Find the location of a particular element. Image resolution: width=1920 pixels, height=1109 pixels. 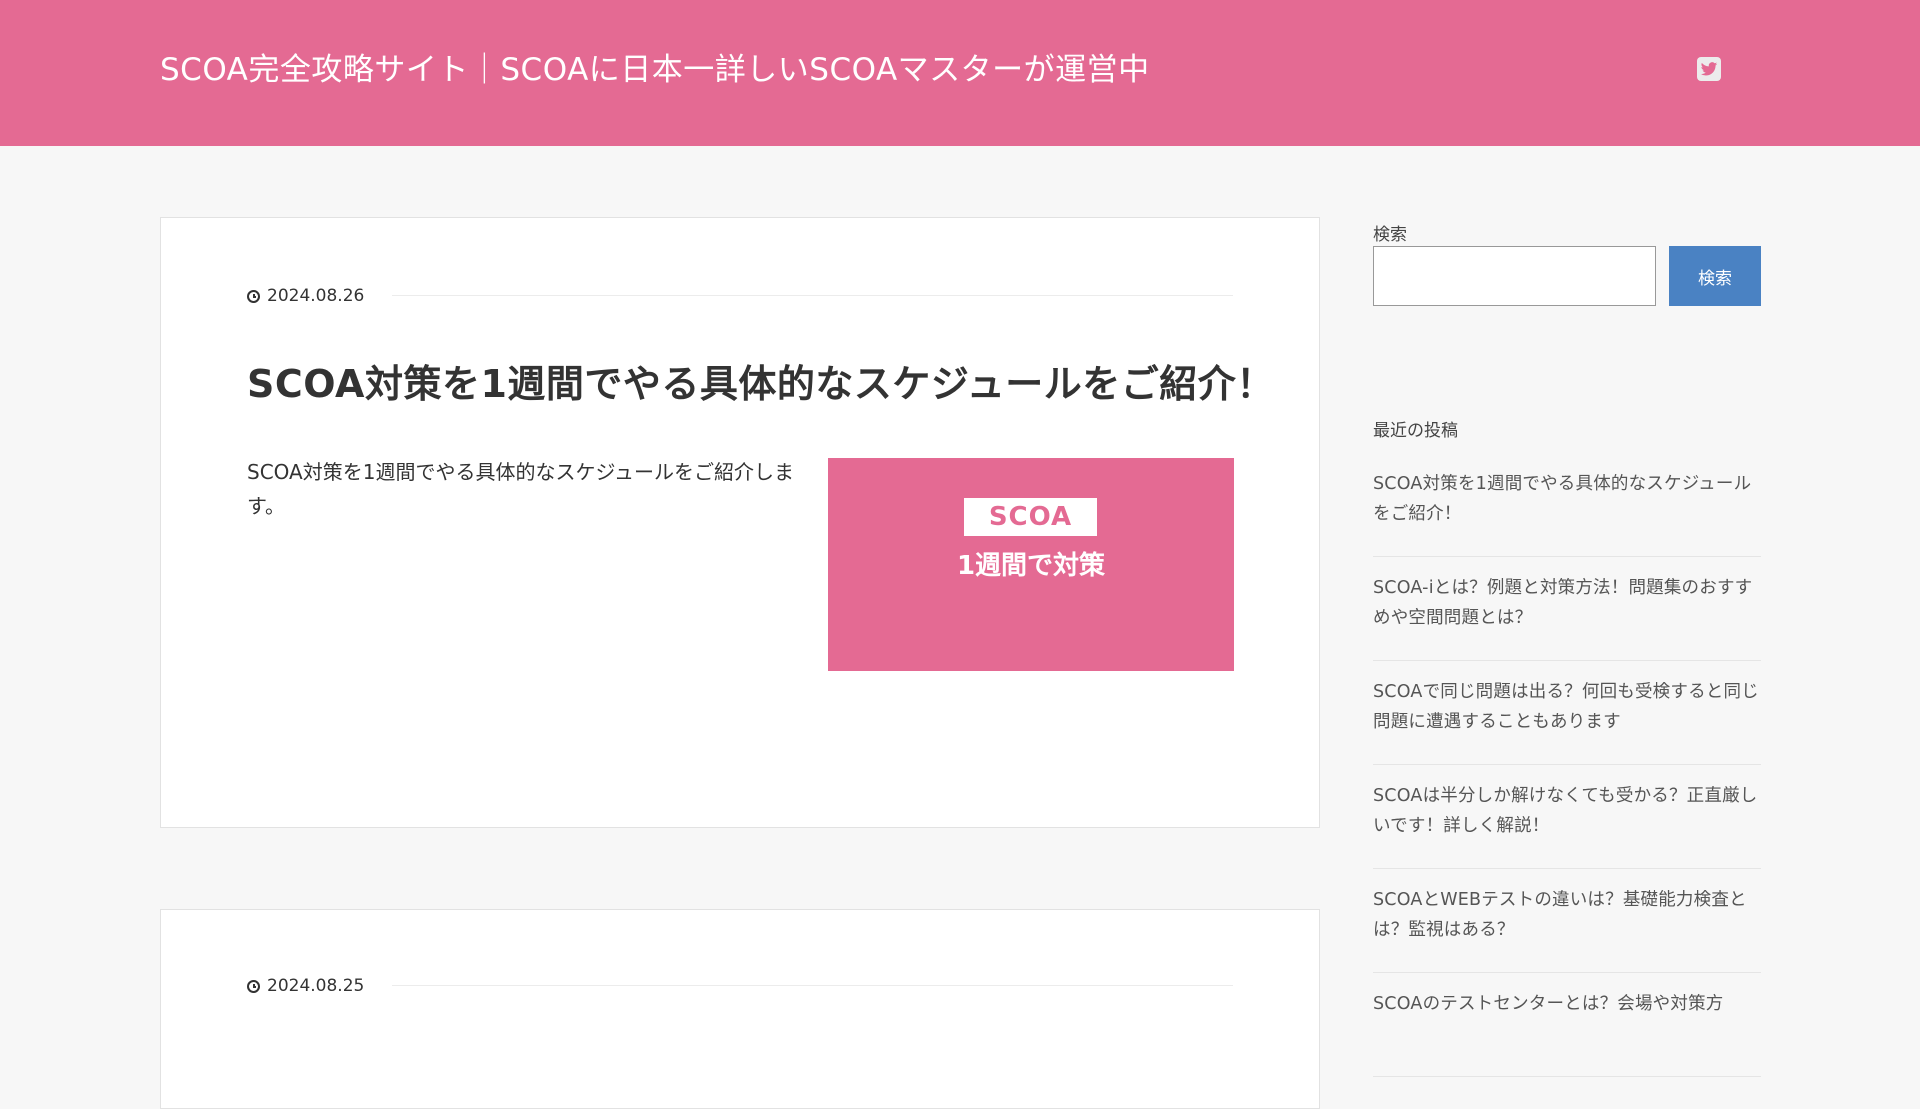

thumbnail-subtitle: 1週間で対策 is located at coordinates (1031, 566).